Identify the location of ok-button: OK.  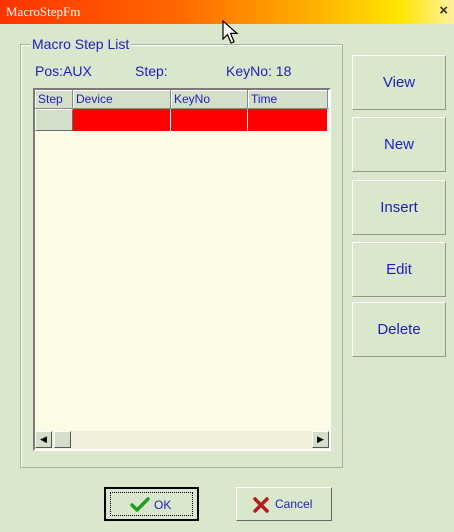
(151, 504).